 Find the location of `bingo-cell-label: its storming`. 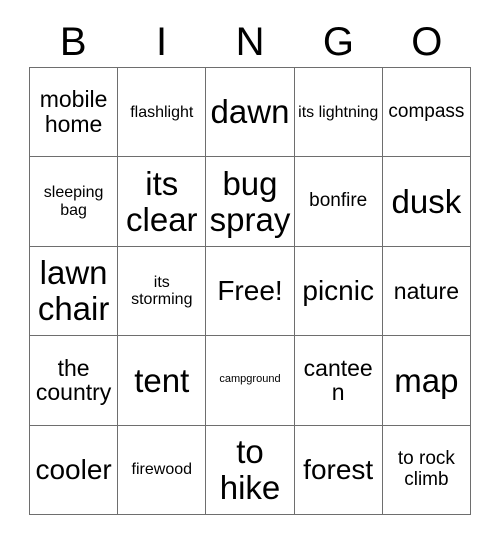

bingo-cell-label: its storming is located at coordinates (162, 290).